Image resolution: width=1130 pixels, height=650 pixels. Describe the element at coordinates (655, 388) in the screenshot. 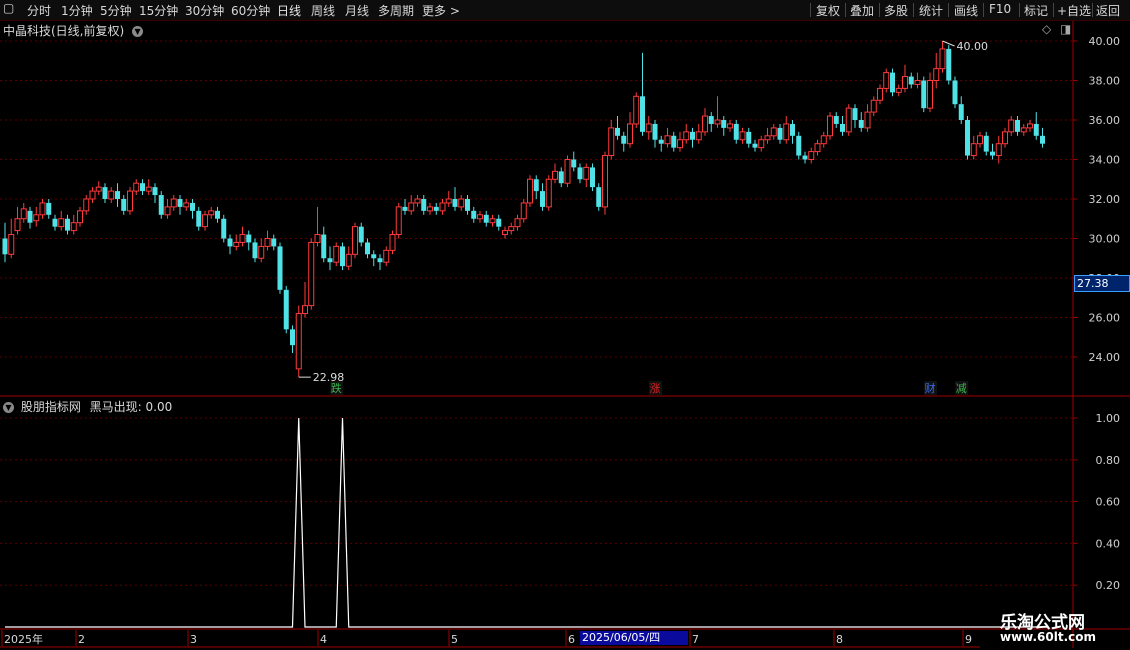

I see `event-marker: 涨` at that location.